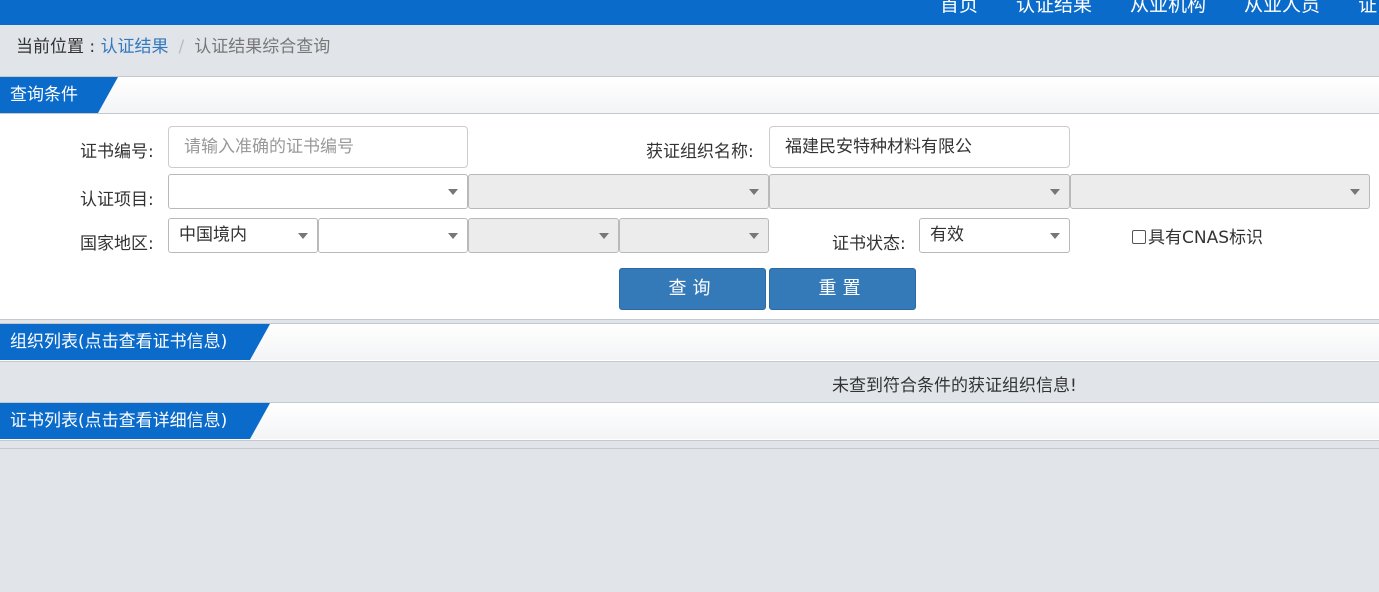 The height and width of the screenshot is (592, 1379). Describe the element at coordinates (59, 95) in the screenshot. I see `query-panel-title: 查询条件` at that location.